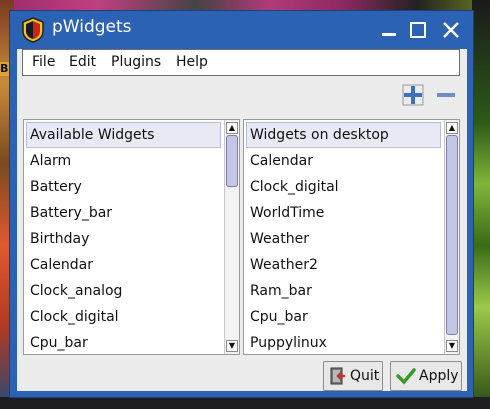 This screenshot has height=409, width=490. Describe the element at coordinates (56, 187) in the screenshot. I see `list-item: Battery` at that location.